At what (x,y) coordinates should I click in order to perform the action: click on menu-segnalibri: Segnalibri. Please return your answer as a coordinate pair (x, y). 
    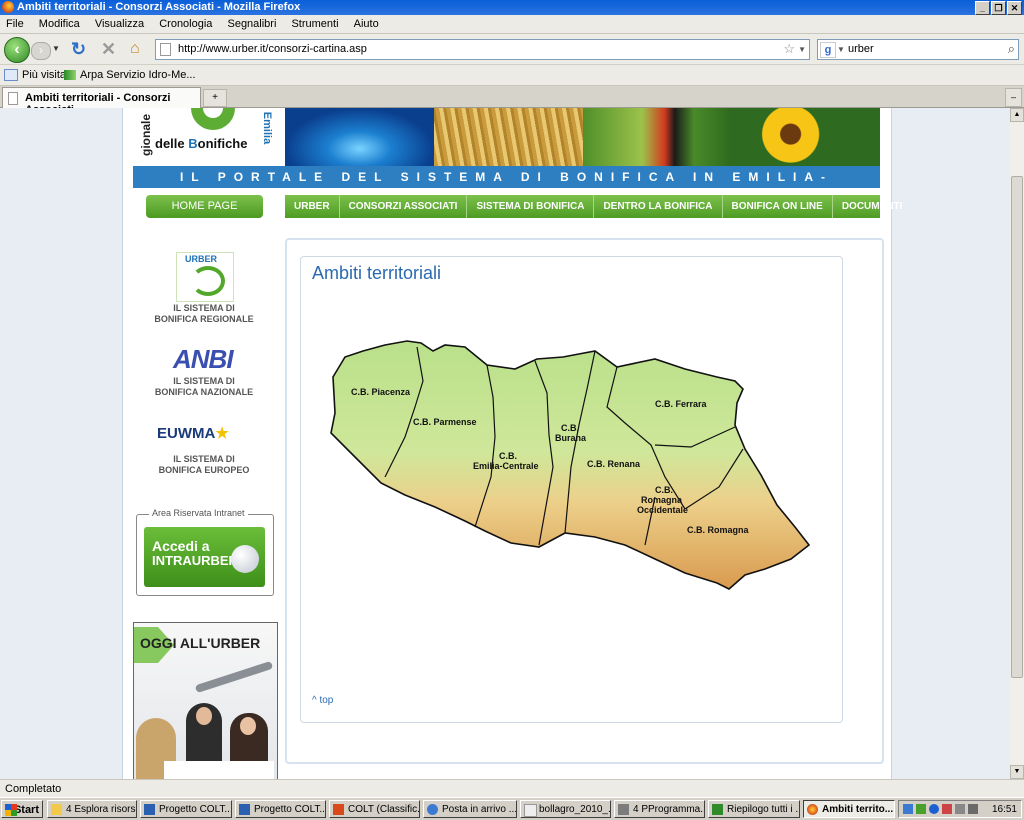
    Looking at the image, I should click on (251, 22).